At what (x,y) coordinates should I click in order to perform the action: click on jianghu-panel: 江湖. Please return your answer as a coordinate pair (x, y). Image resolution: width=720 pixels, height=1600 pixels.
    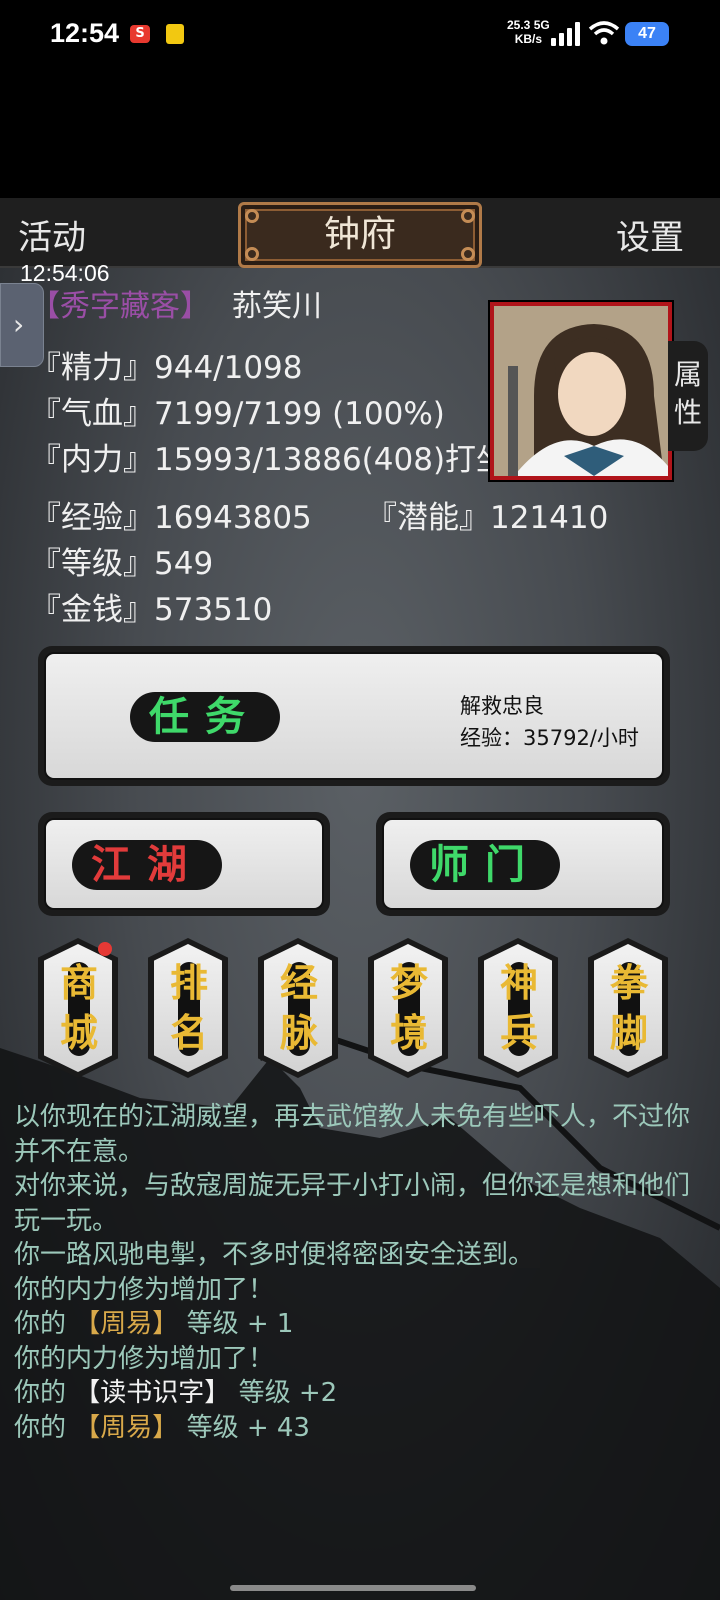
    Looking at the image, I should click on (184, 864).